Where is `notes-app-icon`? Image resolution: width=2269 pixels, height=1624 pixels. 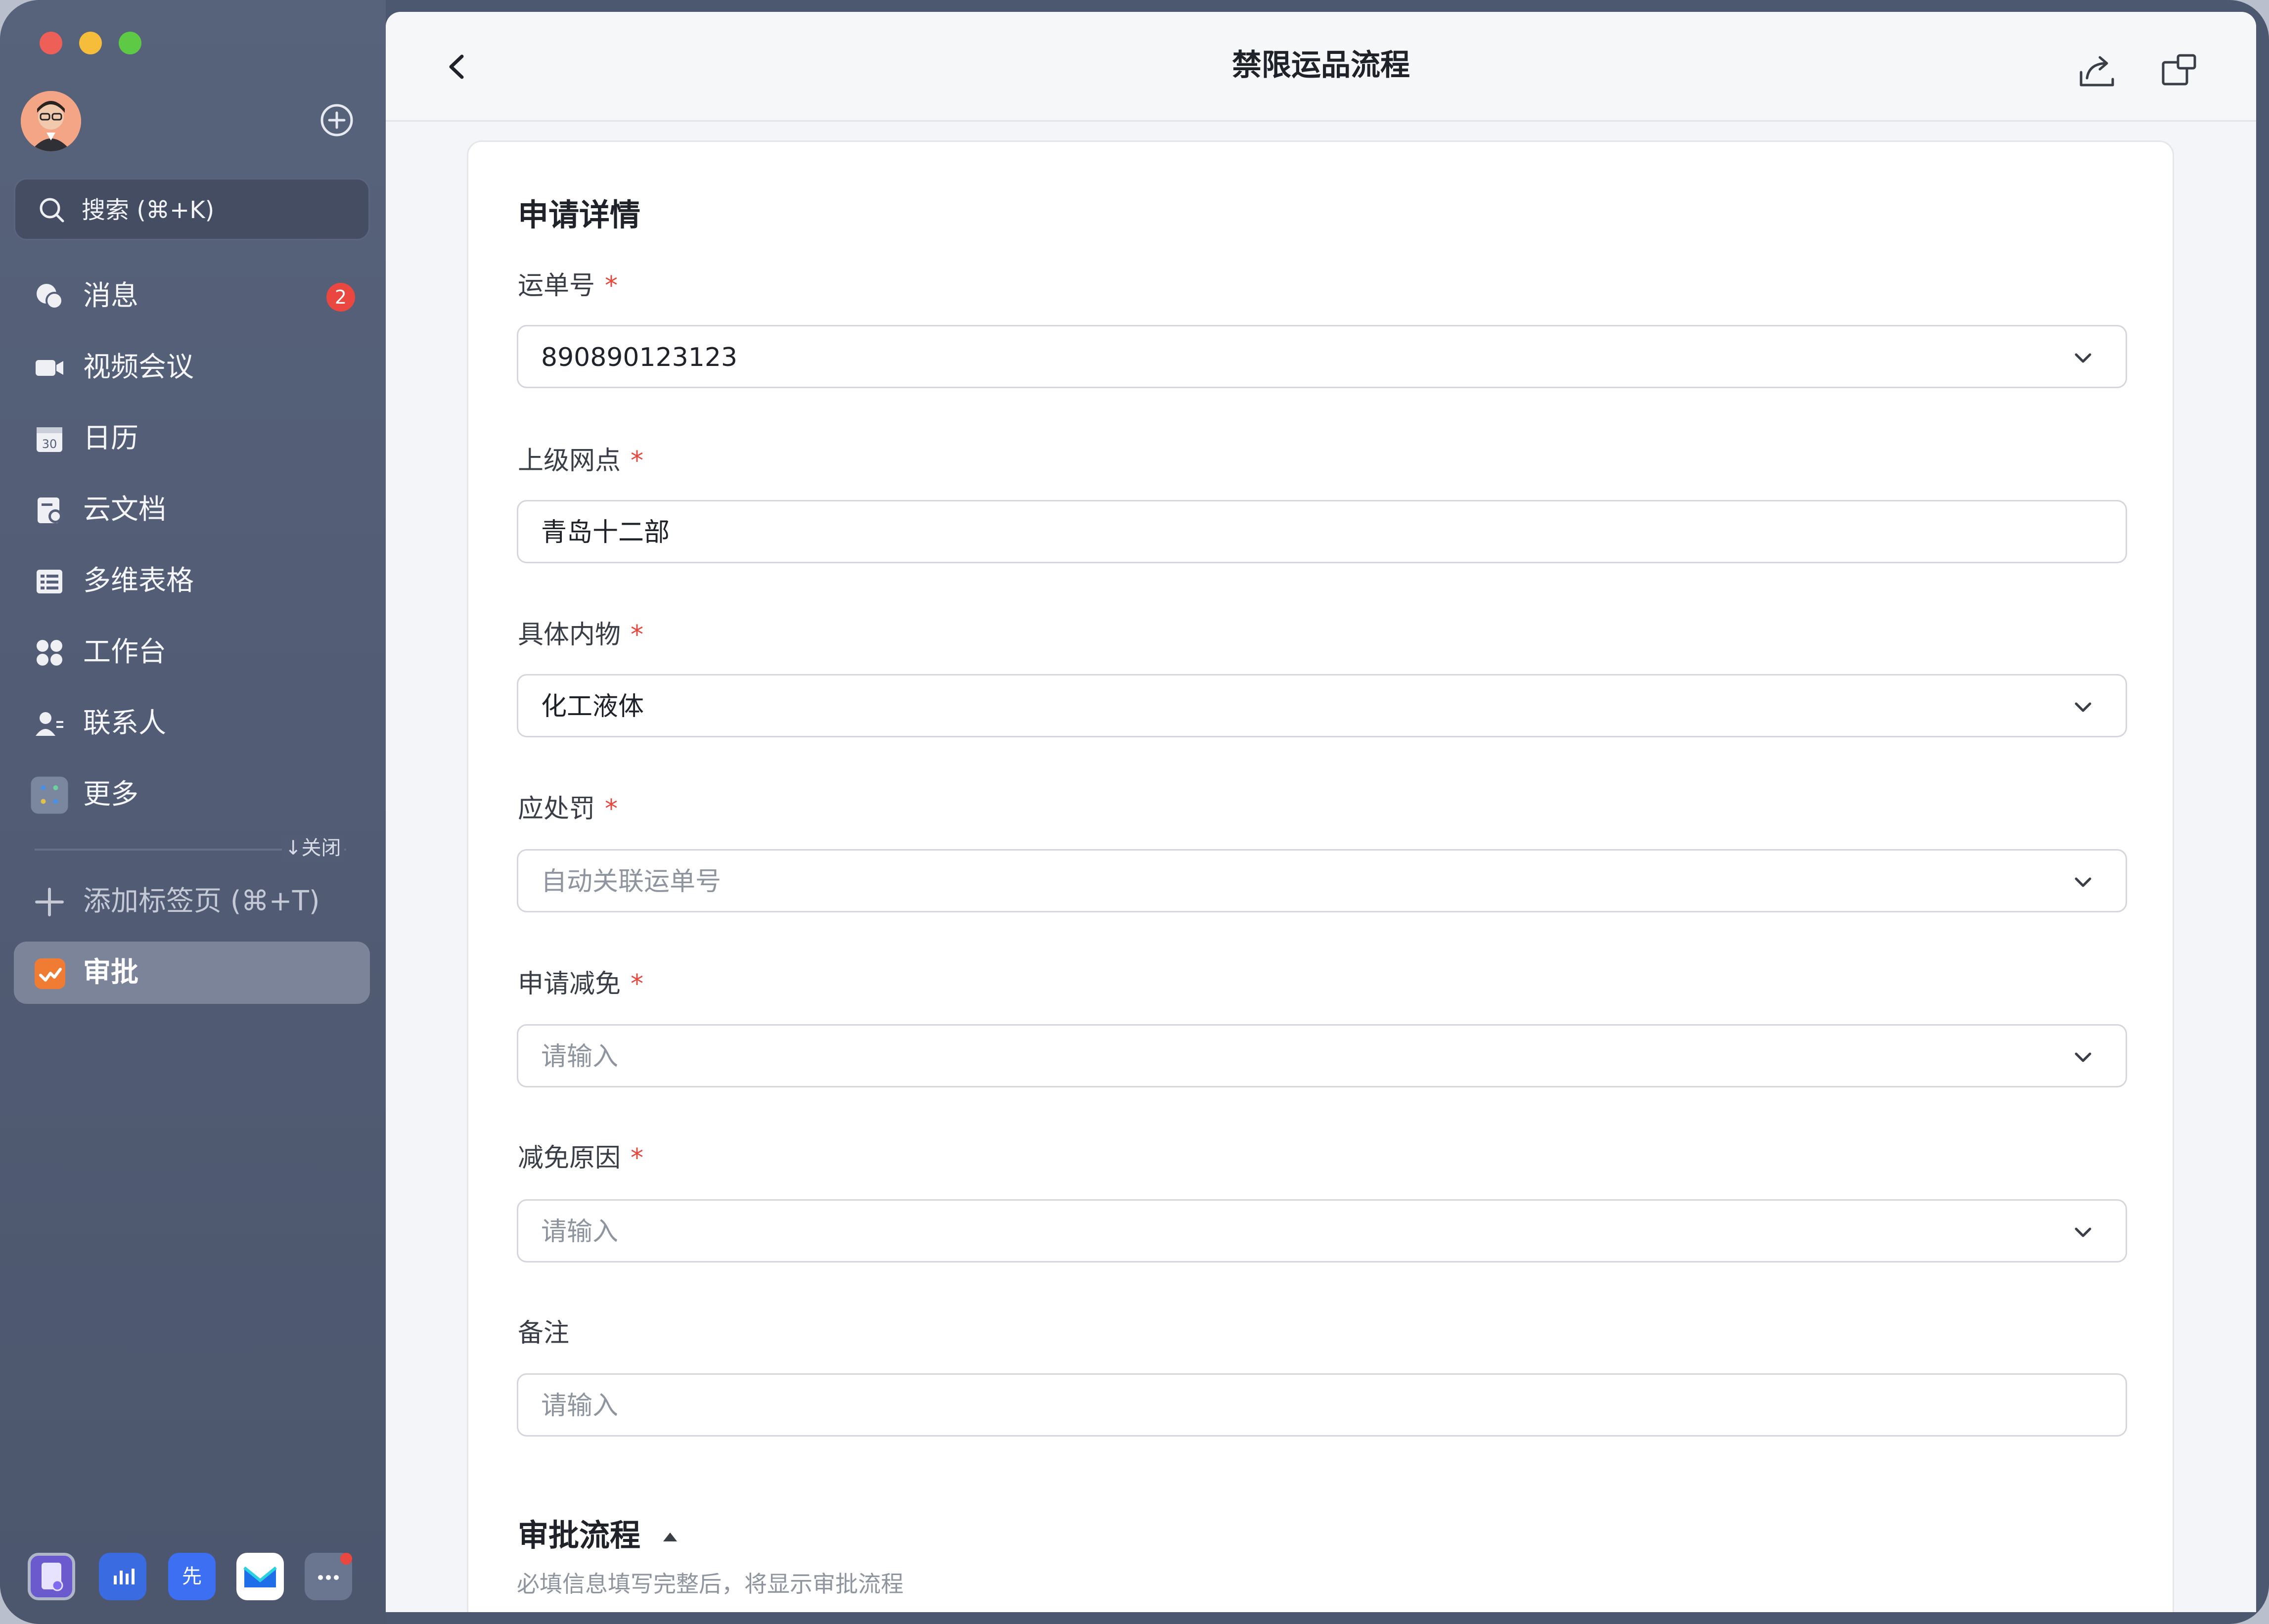 notes-app-icon is located at coordinates (52, 1576).